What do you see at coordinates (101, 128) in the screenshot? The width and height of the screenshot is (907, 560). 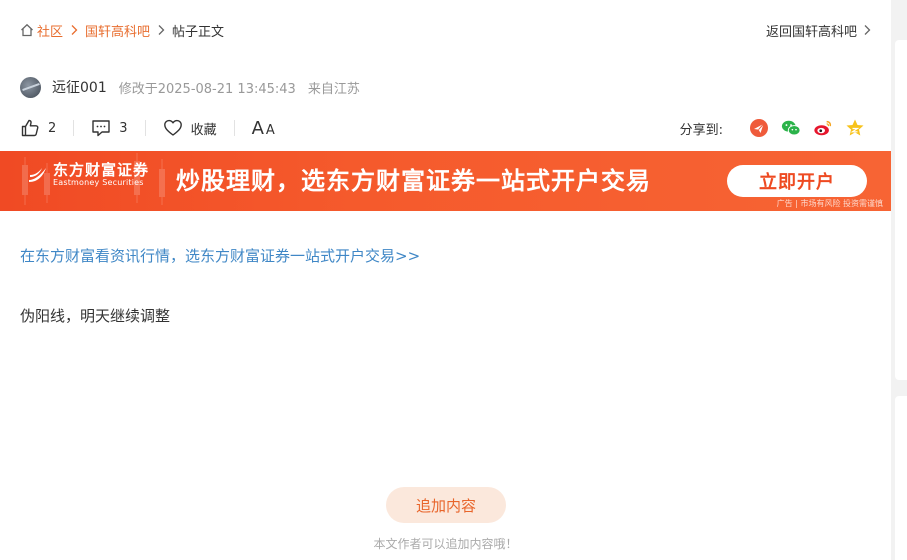 I see `comment-icon` at bounding box center [101, 128].